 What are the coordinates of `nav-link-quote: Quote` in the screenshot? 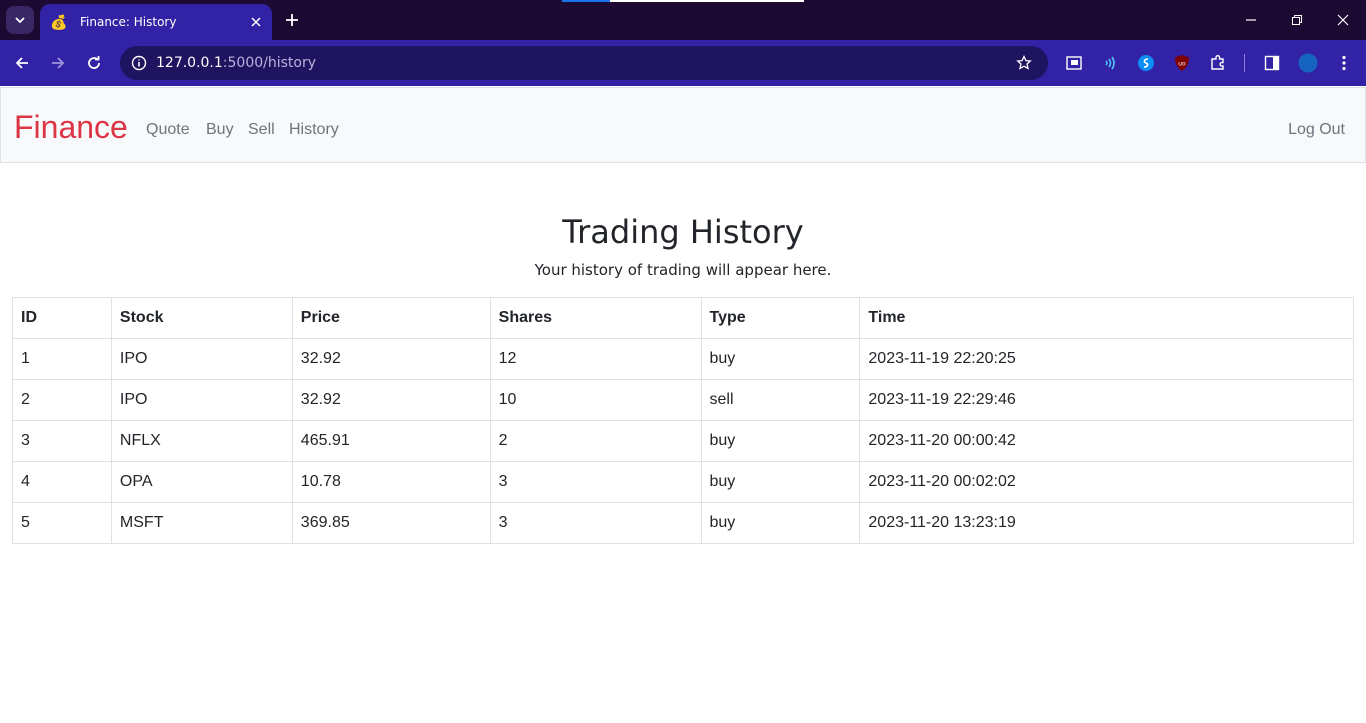 It's located at (168, 130).